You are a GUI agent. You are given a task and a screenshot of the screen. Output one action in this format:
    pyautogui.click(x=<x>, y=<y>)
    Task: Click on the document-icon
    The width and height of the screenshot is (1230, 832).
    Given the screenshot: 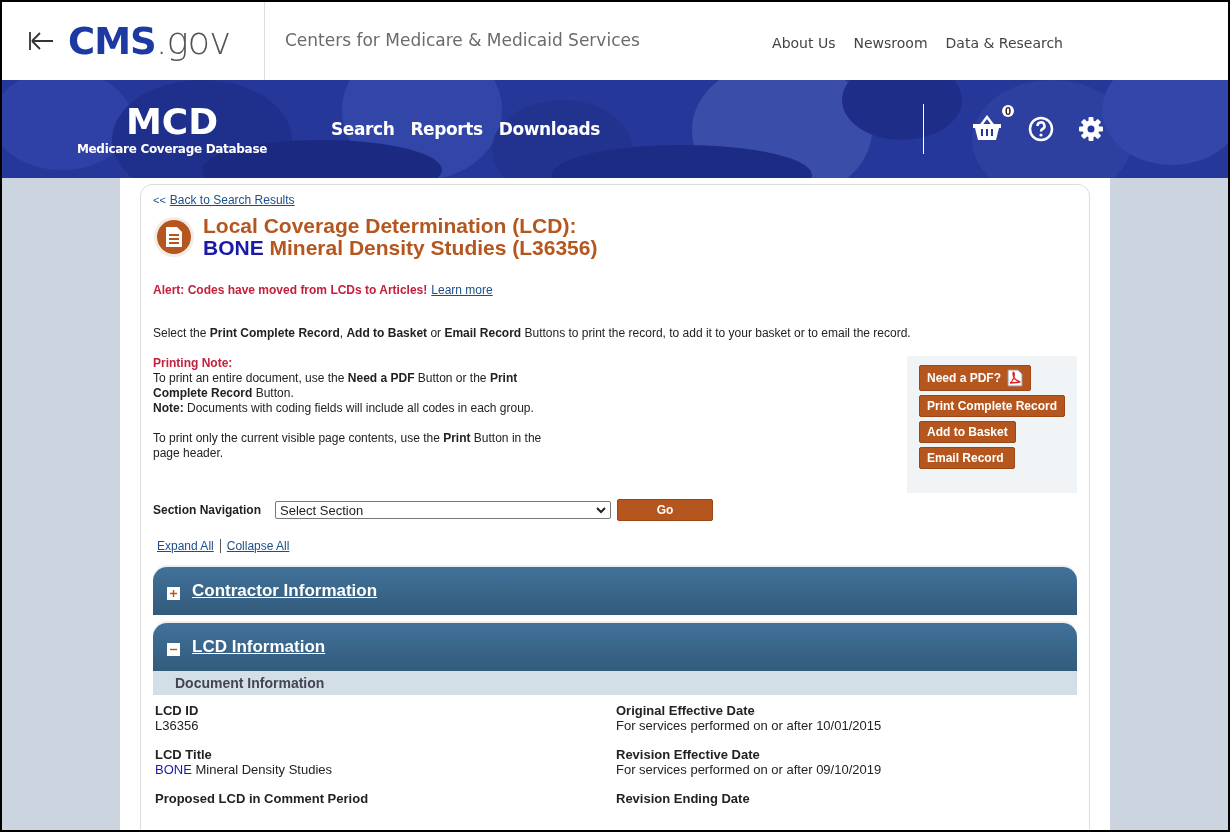 What is the action you would take?
    pyautogui.click(x=174, y=237)
    